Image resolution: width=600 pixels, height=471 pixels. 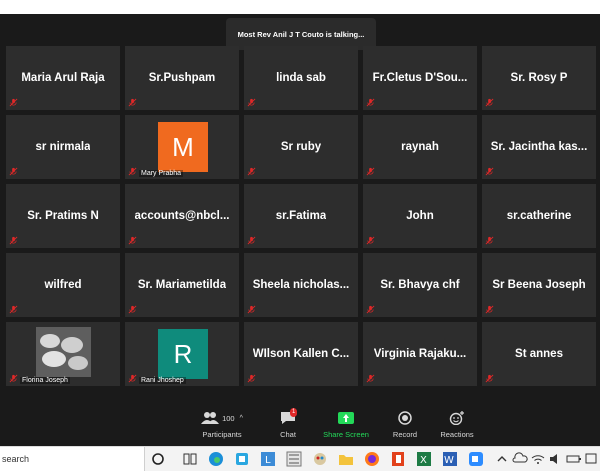 I want to click on svg-text: X, so click(x=423, y=460).